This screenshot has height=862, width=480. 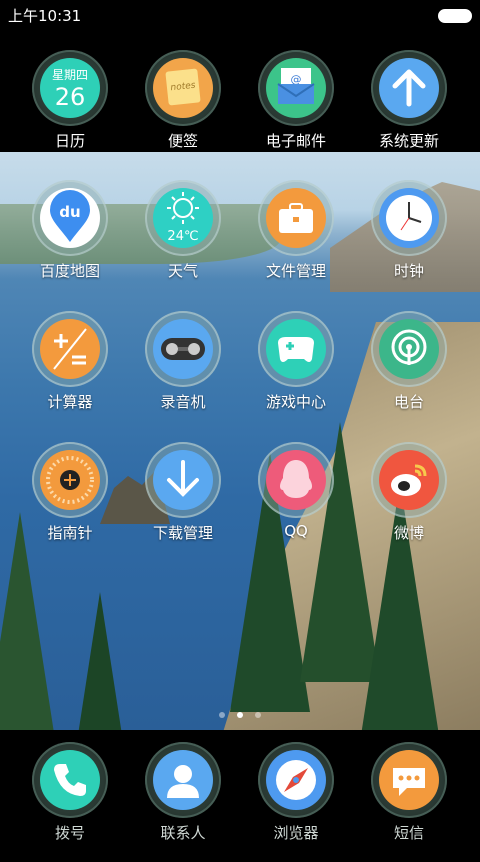 I want to click on app-label: 联系人, so click(x=183, y=833).